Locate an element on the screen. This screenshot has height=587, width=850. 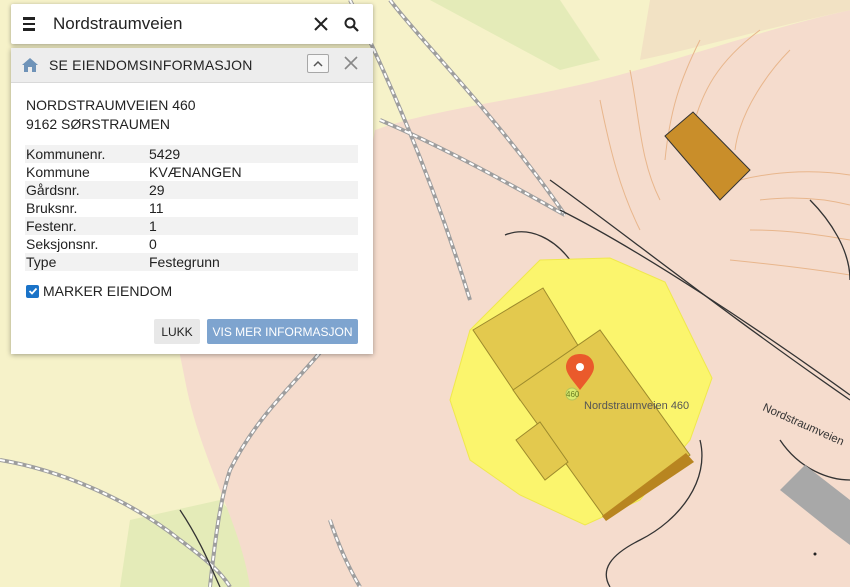
mark-property-checkbox is located at coordinates (32, 291).